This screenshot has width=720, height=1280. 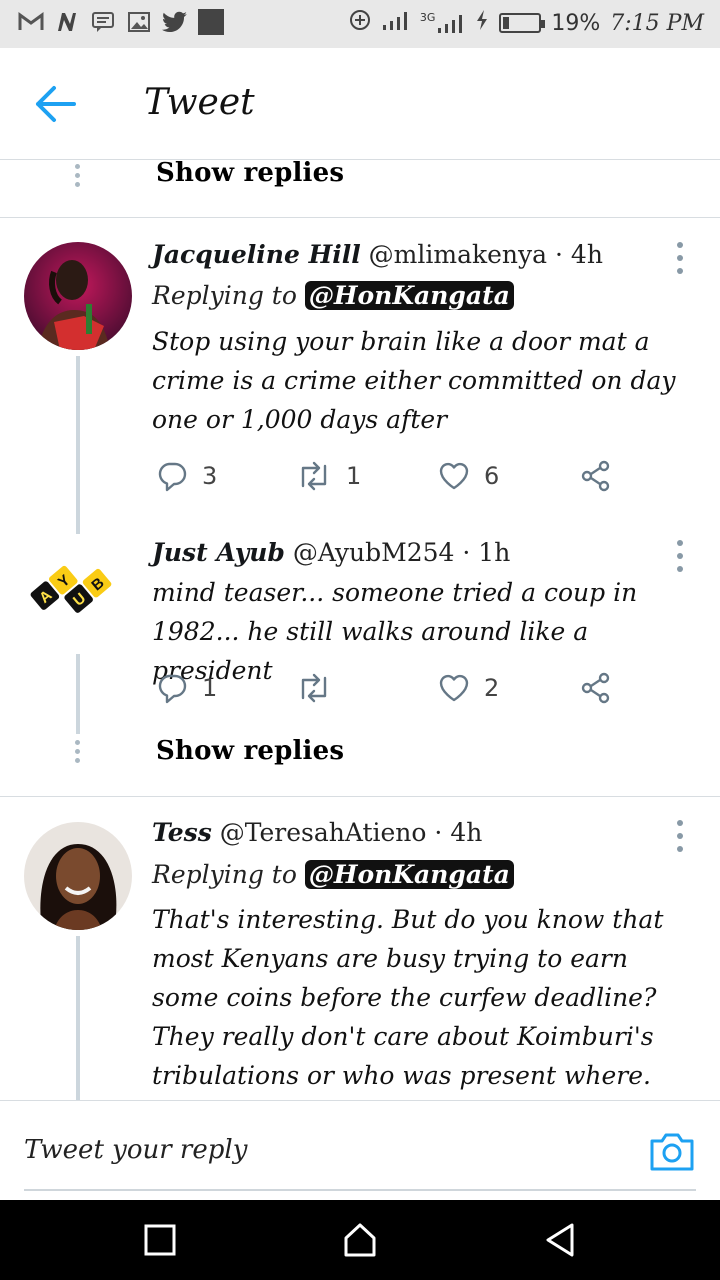 I want to click on like-count: 2, so click(x=492, y=688).